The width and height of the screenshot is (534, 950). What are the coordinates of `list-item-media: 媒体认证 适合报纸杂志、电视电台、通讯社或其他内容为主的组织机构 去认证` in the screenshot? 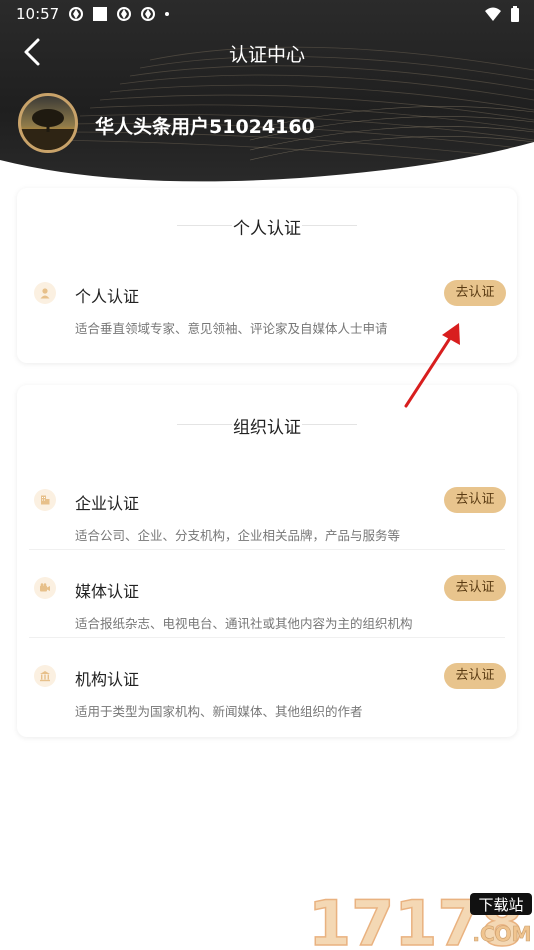 It's located at (267, 611).